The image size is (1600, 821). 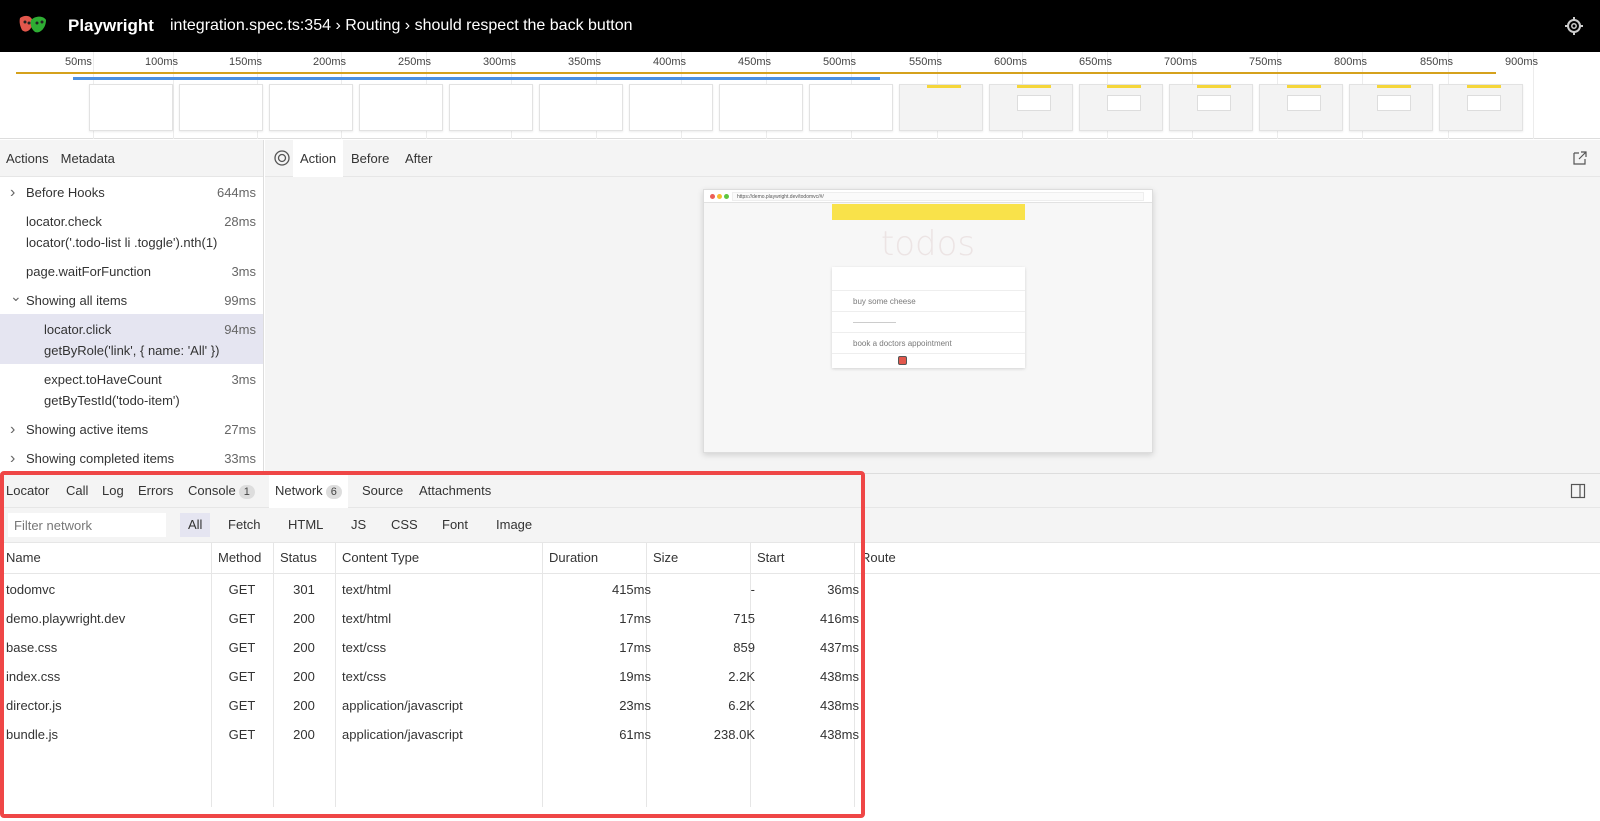 What do you see at coordinates (665, 558) in the screenshot?
I see `column-header-size: Size` at bounding box center [665, 558].